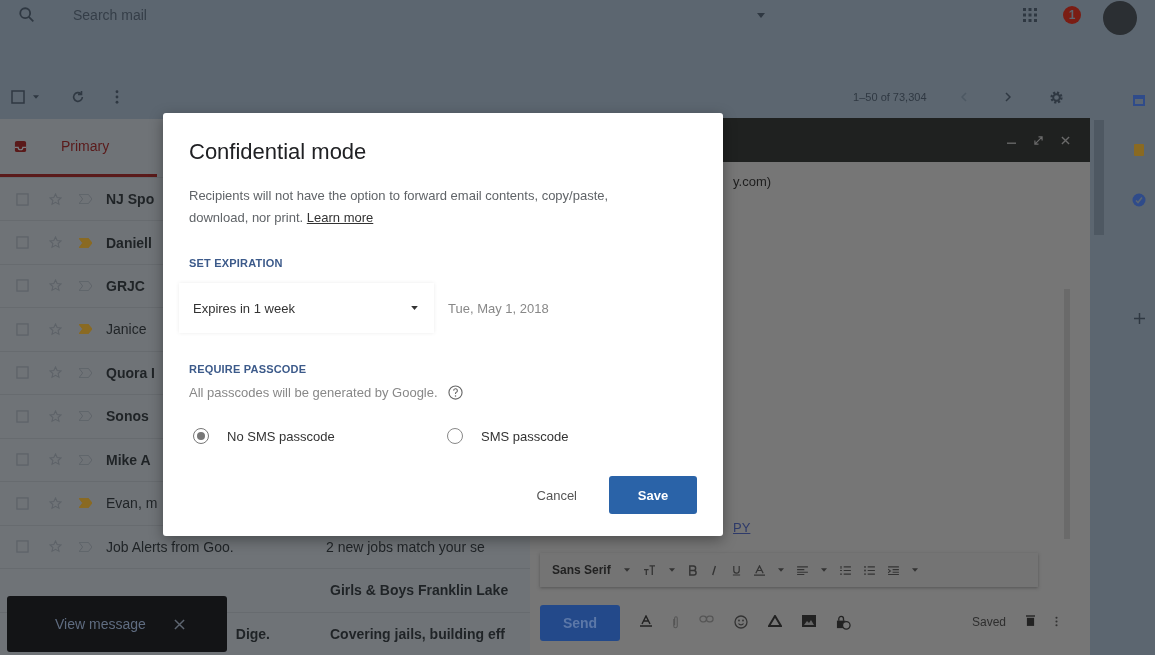  What do you see at coordinates (128, 459) in the screenshot?
I see `sender-name: Mike A` at bounding box center [128, 459].